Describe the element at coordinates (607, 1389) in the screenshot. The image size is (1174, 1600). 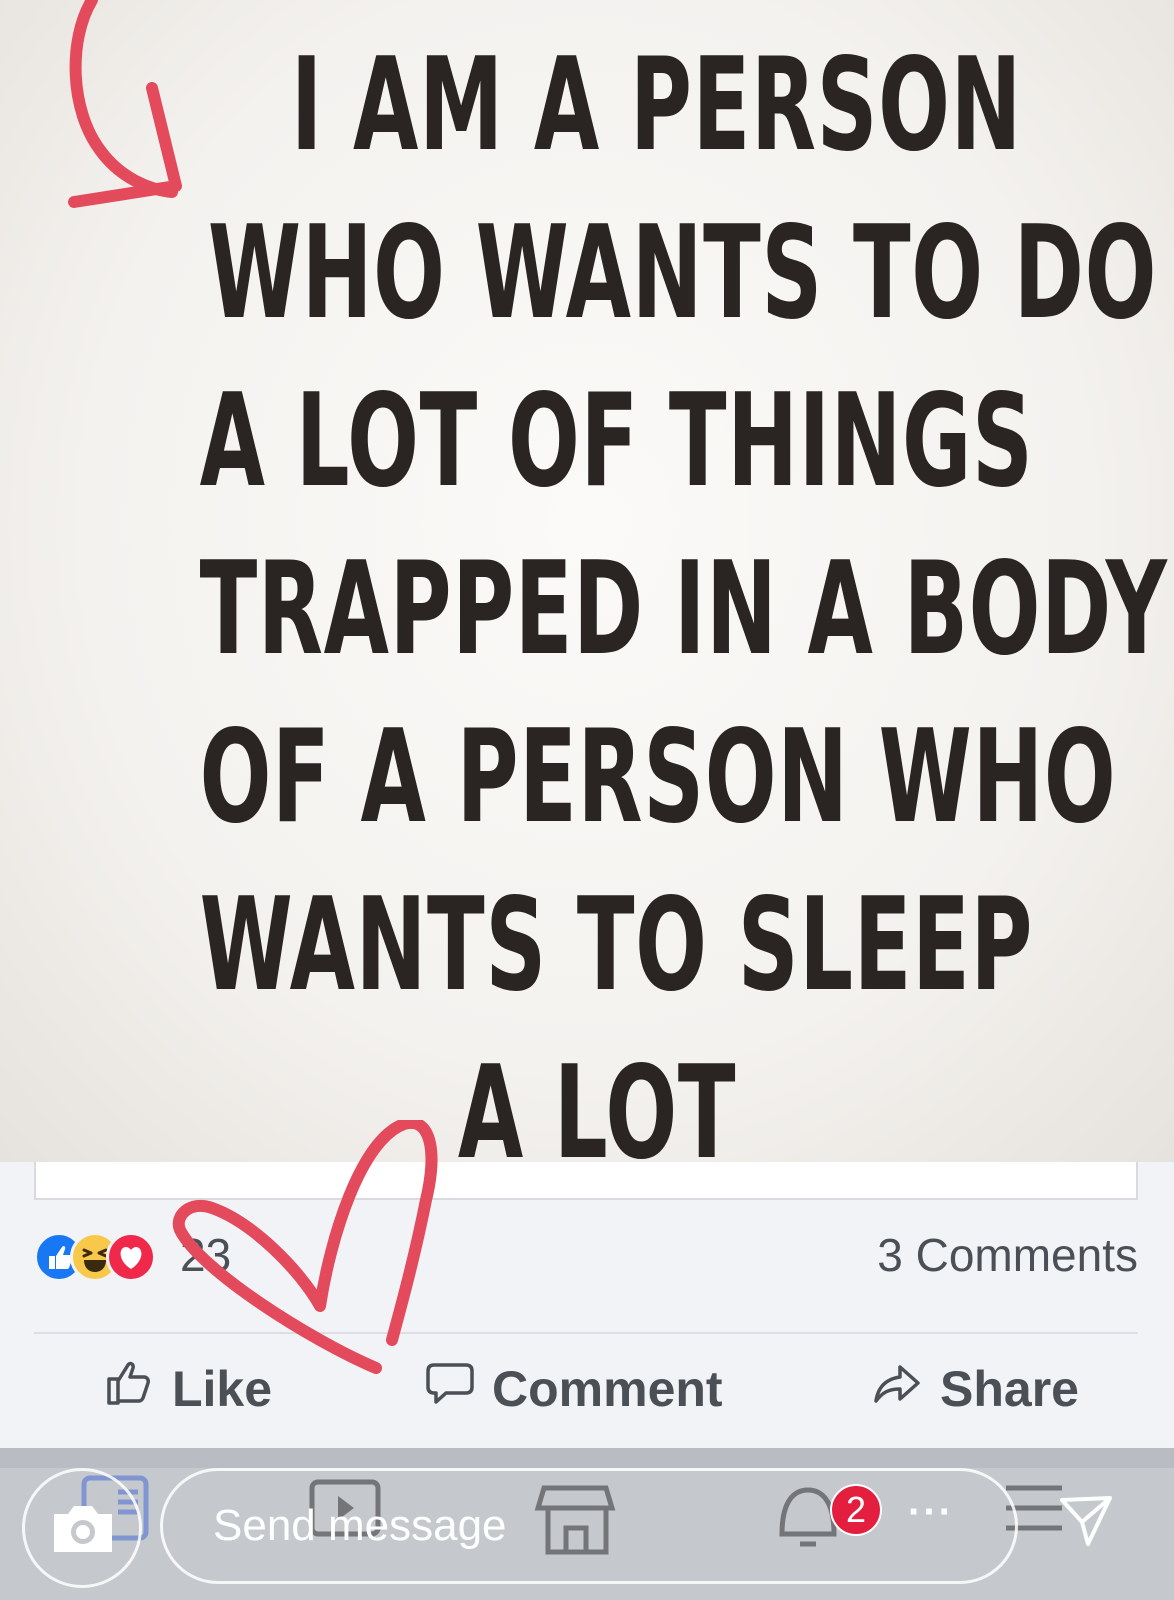
I see `comment-label: Comment` at that location.